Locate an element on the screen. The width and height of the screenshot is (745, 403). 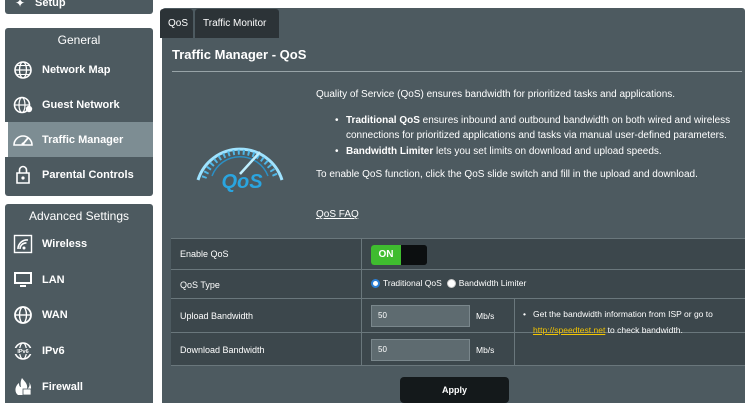
qos-gauge-logo: QoS is located at coordinates (240, 158).